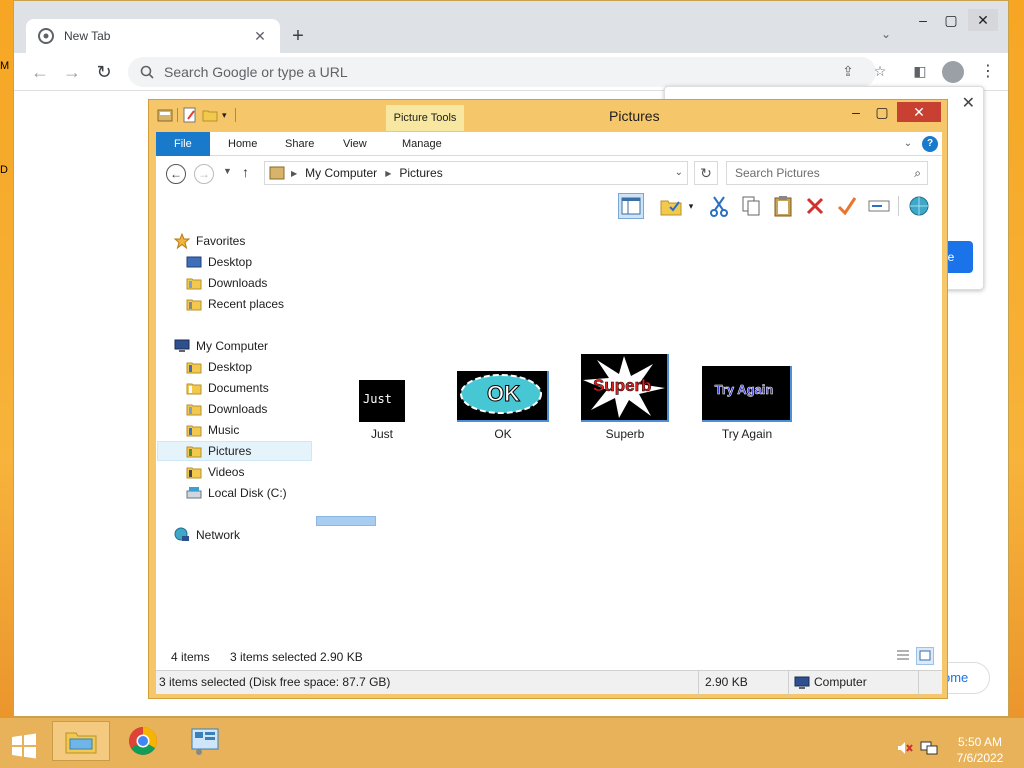  I want to click on folder-options-dropdown-icon: ▾, so click(691, 206).